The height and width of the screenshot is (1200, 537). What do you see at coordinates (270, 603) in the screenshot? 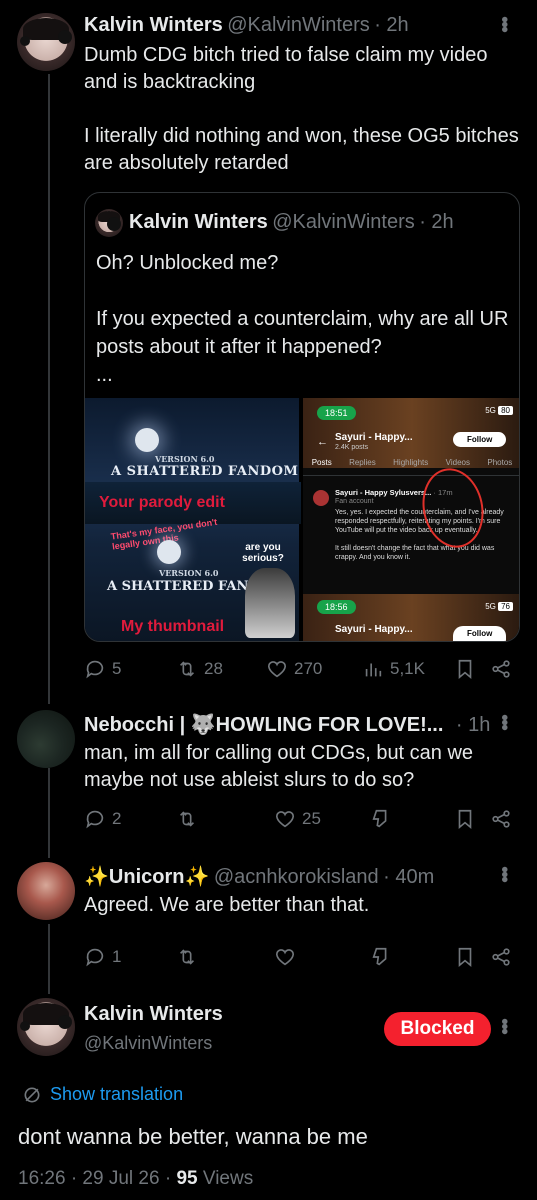
I see `person-reaction` at bounding box center [270, 603].